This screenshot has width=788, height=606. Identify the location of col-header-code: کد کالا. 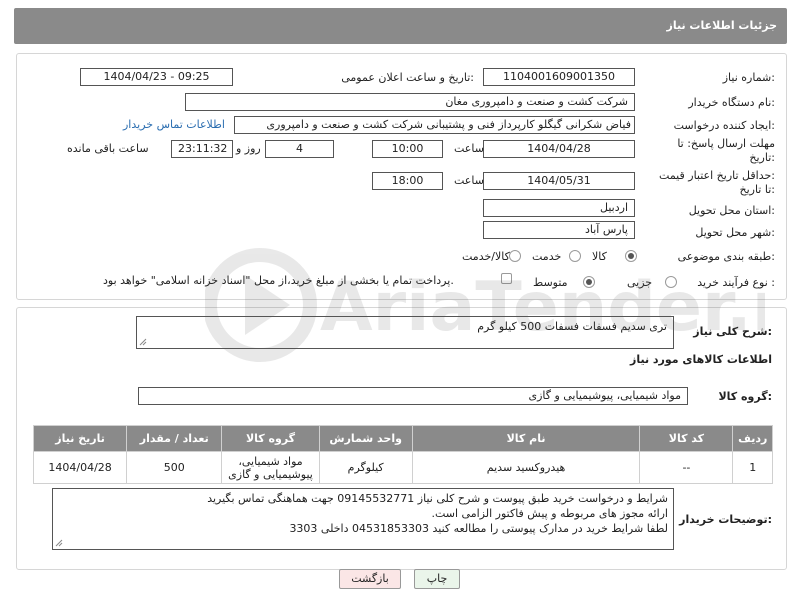
(686, 438).